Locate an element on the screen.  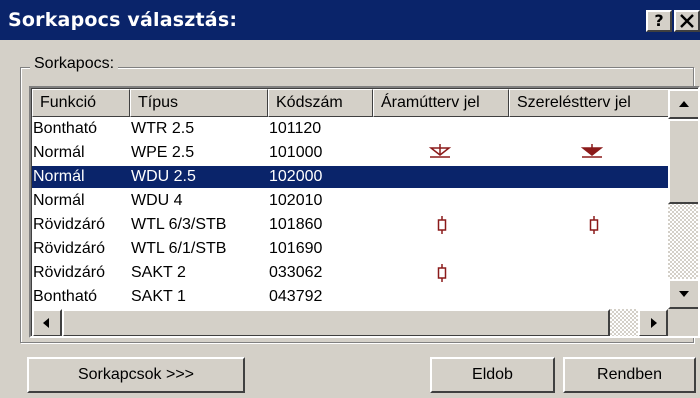
rendben-button: Rendben is located at coordinates (629, 375).